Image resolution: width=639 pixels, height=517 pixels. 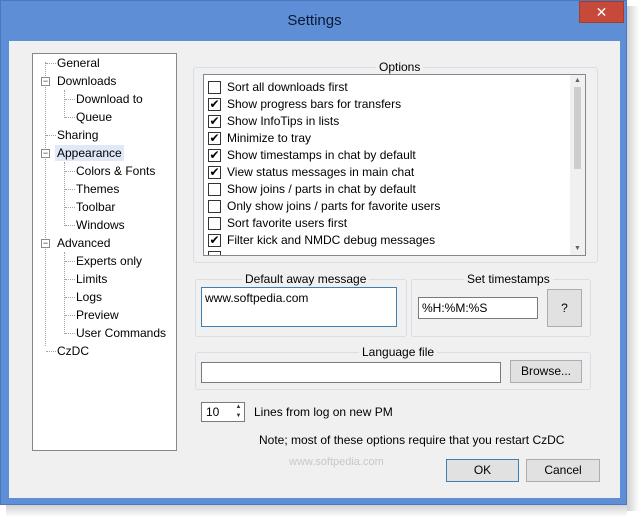 What do you see at coordinates (478, 308) in the screenshot?
I see `timestamps-input: %H:%M:%S` at bounding box center [478, 308].